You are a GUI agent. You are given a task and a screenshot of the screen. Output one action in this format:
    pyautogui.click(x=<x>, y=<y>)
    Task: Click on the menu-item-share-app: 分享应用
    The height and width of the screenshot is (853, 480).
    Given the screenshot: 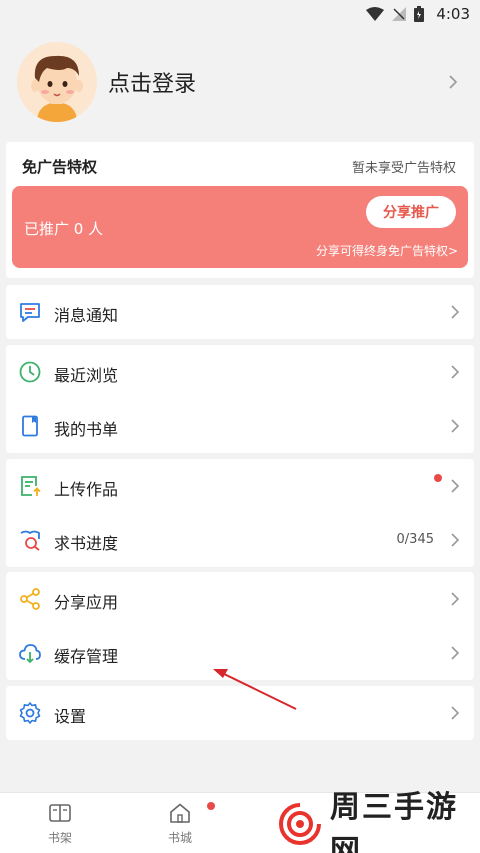 What is the action you would take?
    pyautogui.click(x=240, y=599)
    